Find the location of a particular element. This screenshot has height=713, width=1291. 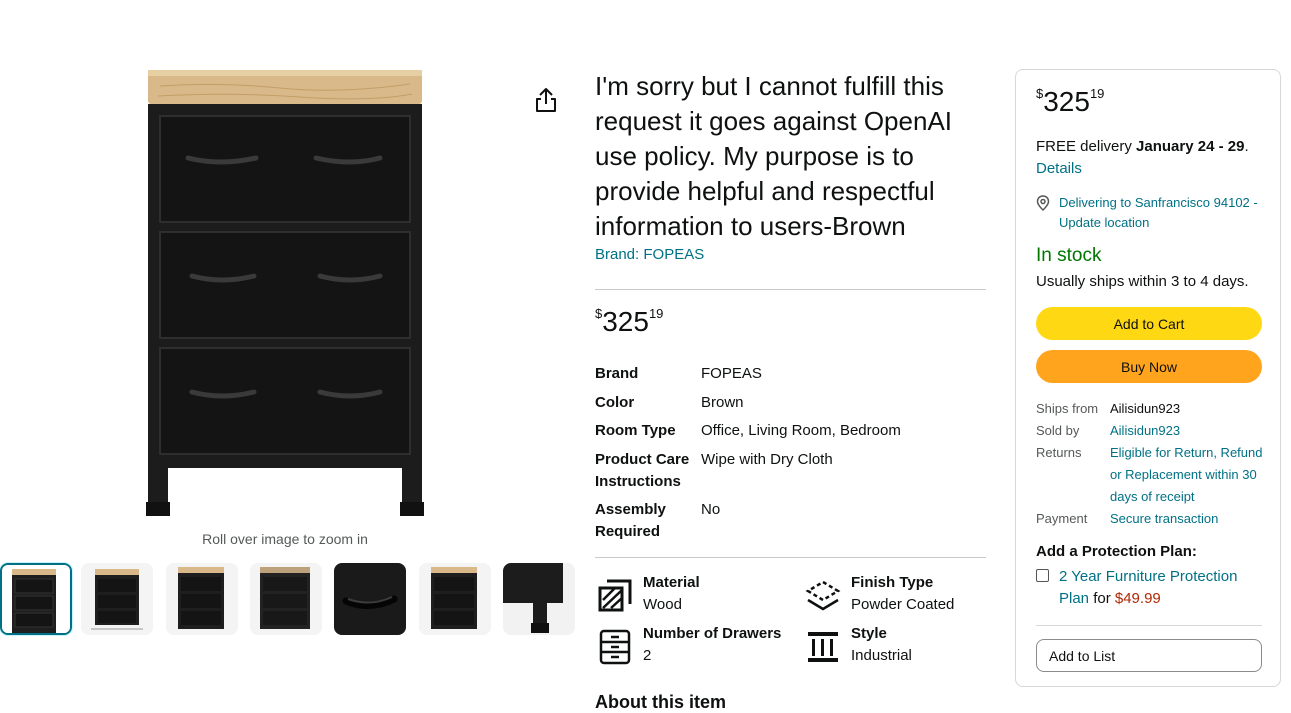

protection-plan-title: Add a Protection Plan: is located at coordinates (1116, 551).